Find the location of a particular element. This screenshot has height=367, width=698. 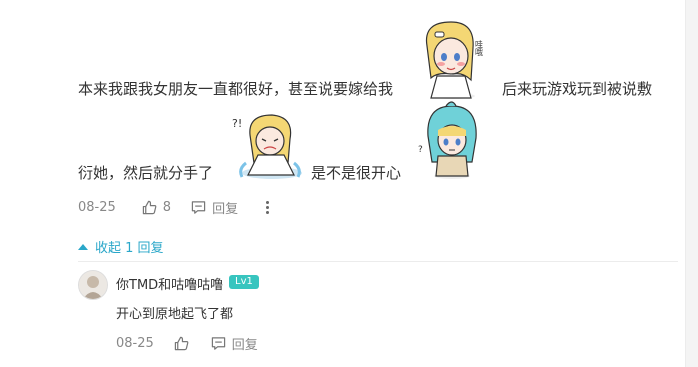

more-options-icon is located at coordinates (268, 207).